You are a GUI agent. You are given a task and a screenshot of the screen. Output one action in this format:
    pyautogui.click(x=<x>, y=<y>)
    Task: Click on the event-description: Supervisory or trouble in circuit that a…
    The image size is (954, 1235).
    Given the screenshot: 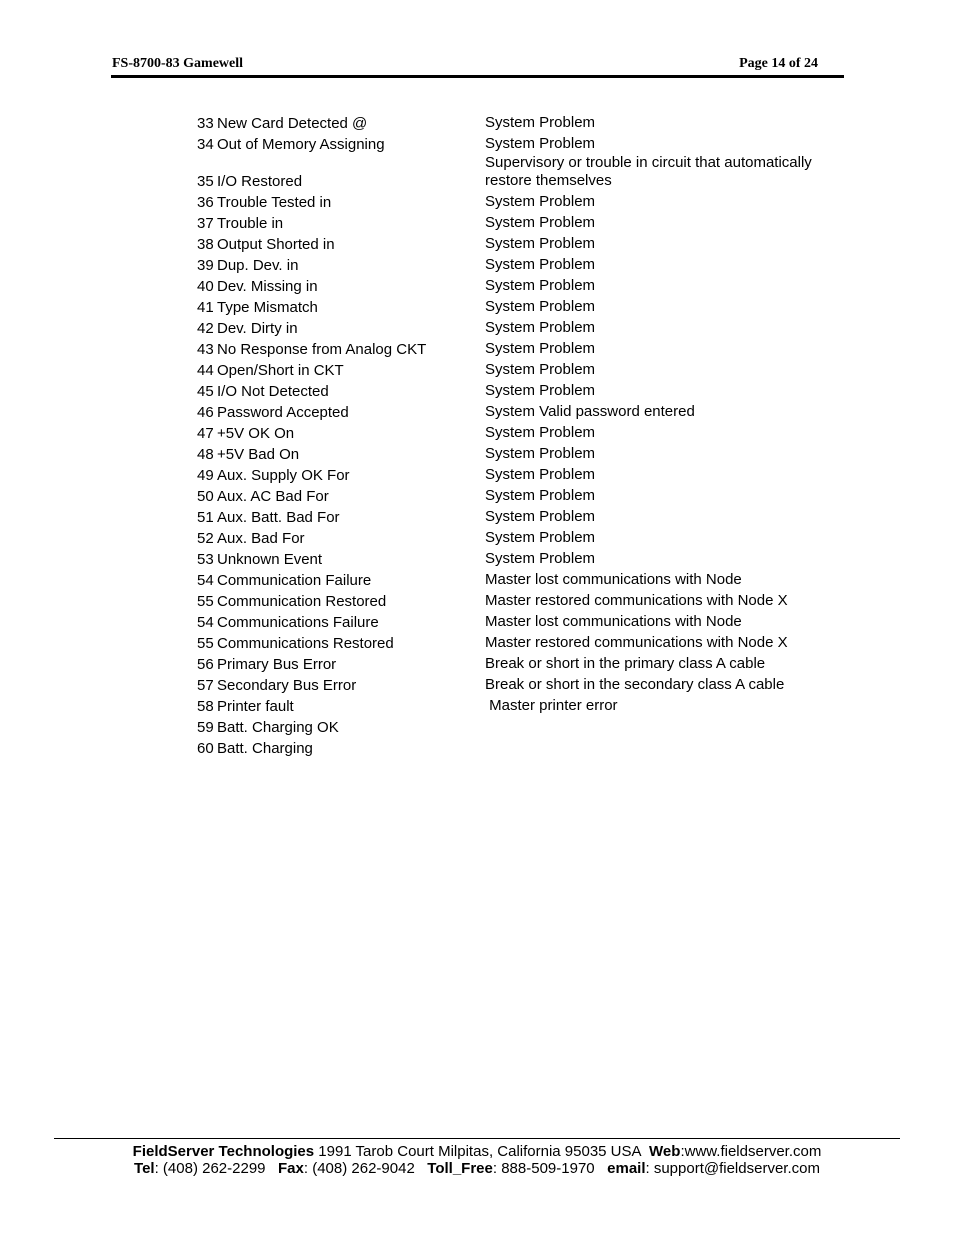 What is the action you would take?
    pyautogui.click(x=648, y=172)
    